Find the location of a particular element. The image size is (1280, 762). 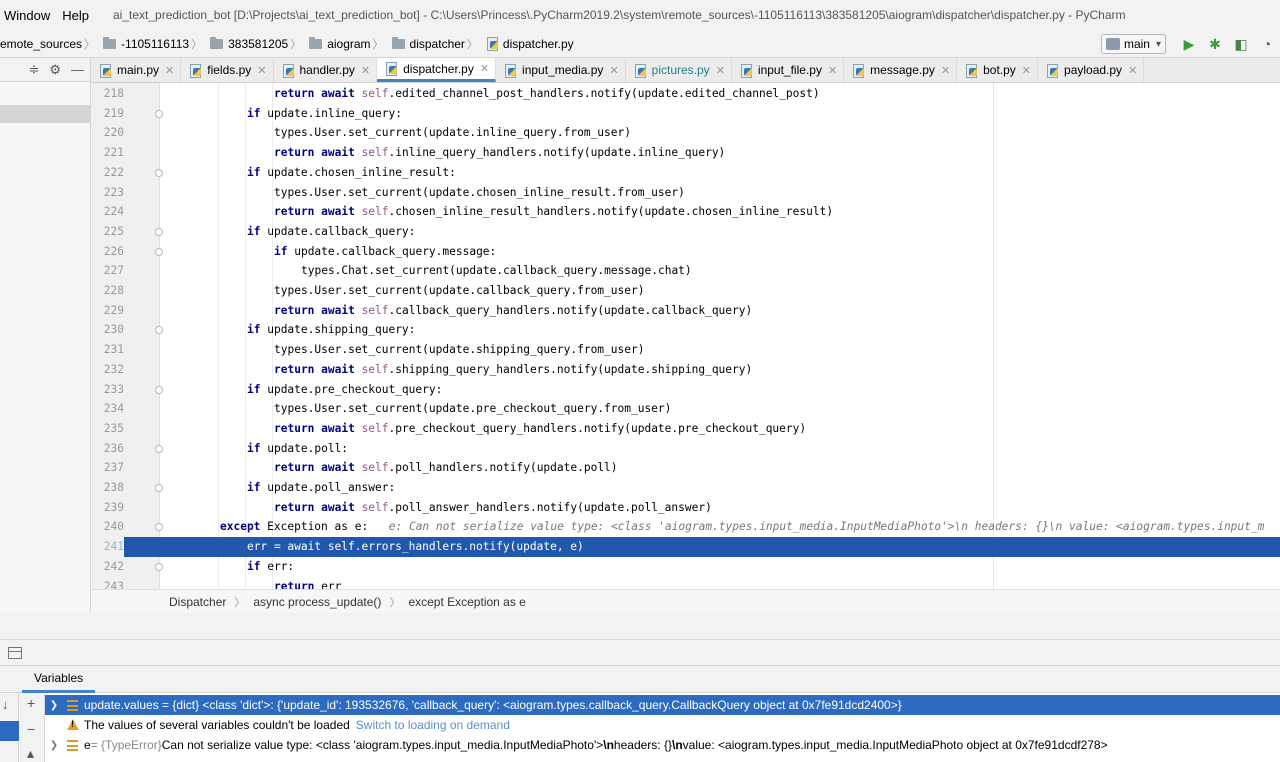

line-number: 222 is located at coordinates (107, 173).